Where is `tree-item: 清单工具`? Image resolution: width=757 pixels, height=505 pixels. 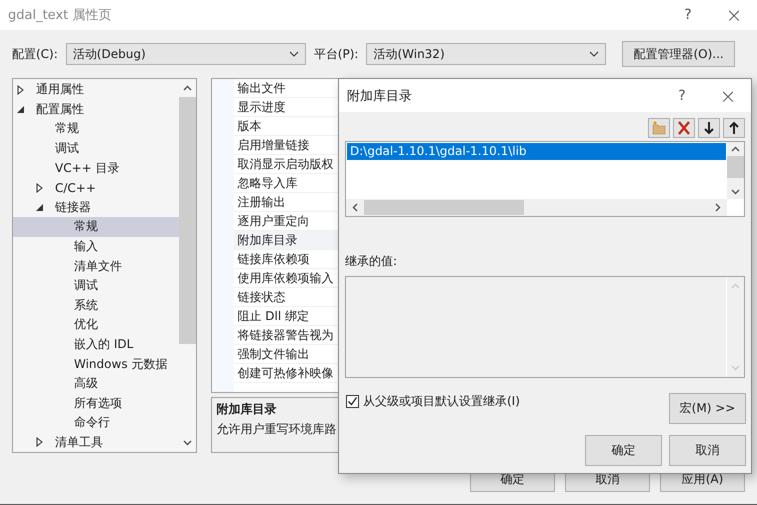 tree-item: 清单工具 is located at coordinates (96, 442).